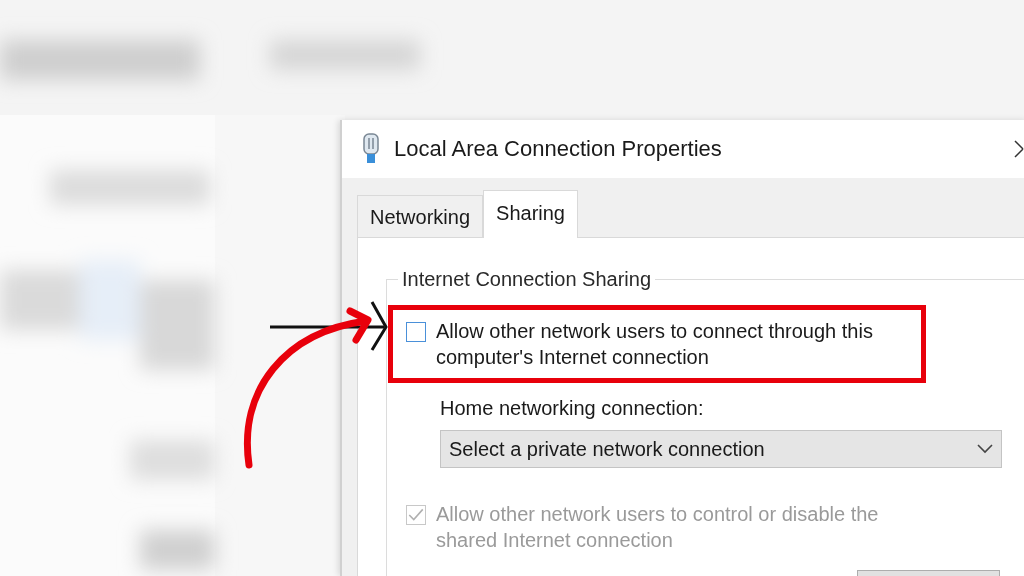  Describe the element at coordinates (654, 344) in the screenshot. I see `checkbox-label: Allow other network users to connect through this computer's Internet connection` at that location.